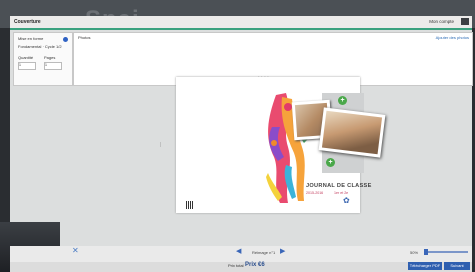  I want to click on add-photos-link: Ajouter des photos, so click(452, 37).